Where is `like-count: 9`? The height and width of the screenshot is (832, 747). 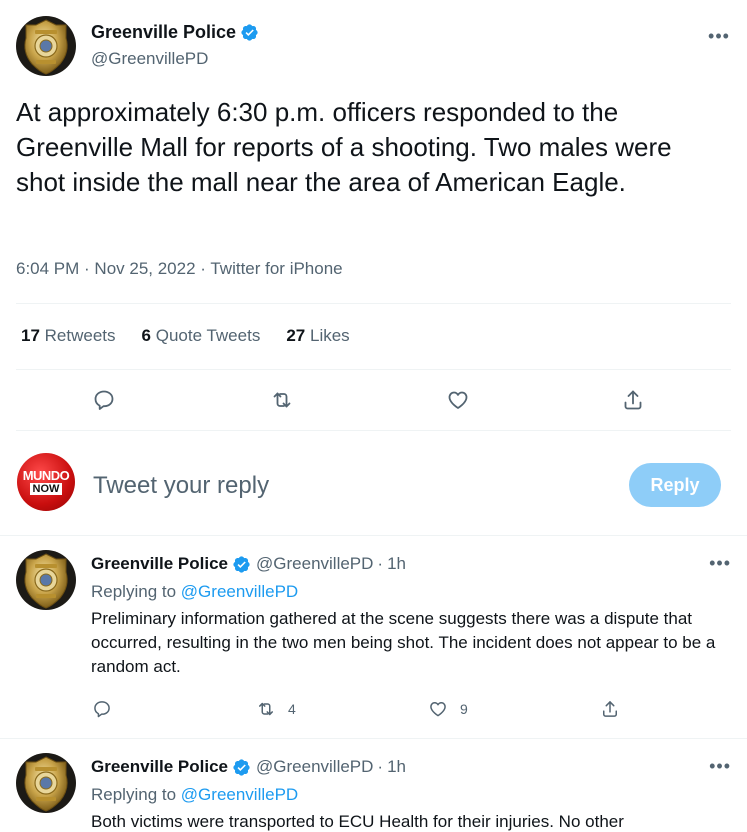 like-count: 9 is located at coordinates (464, 709).